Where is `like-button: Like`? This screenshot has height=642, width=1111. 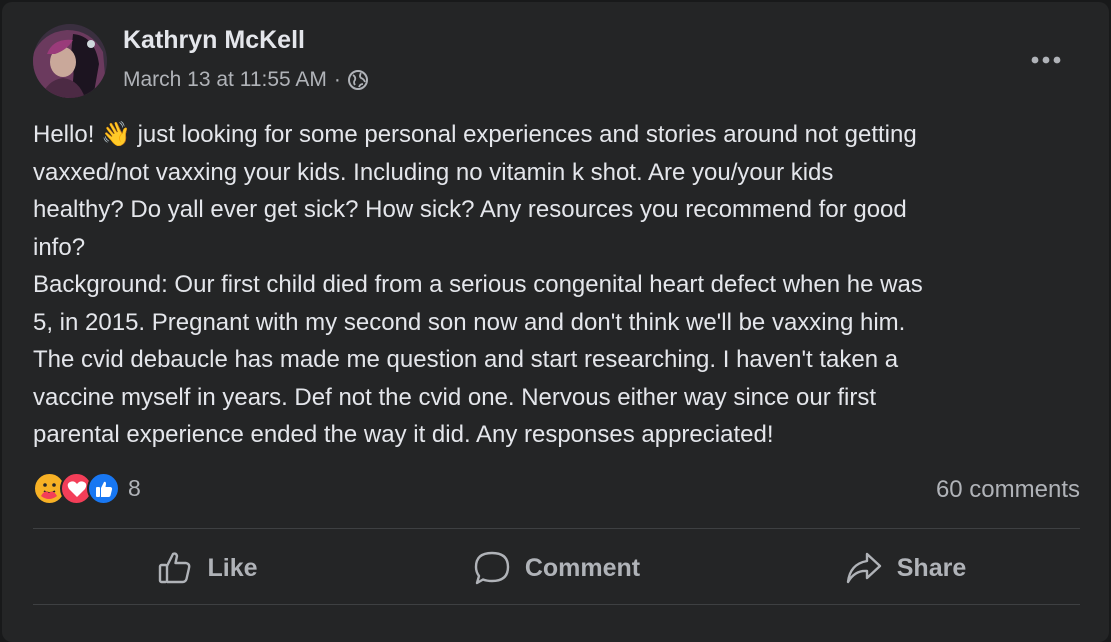 like-button: Like is located at coordinates (207, 568).